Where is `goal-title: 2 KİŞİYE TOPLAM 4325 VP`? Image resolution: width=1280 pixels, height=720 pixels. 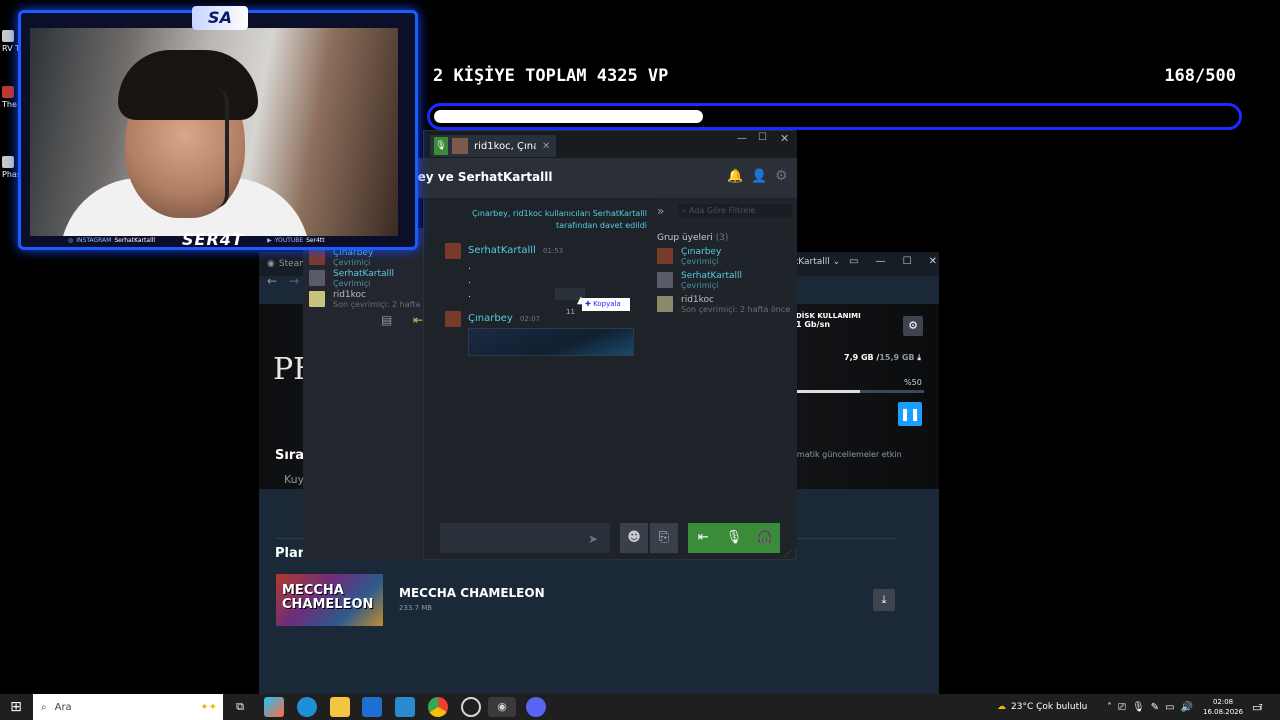
goal-title: 2 KİŞİYE TOPLAM 4325 VP is located at coordinates (551, 76).